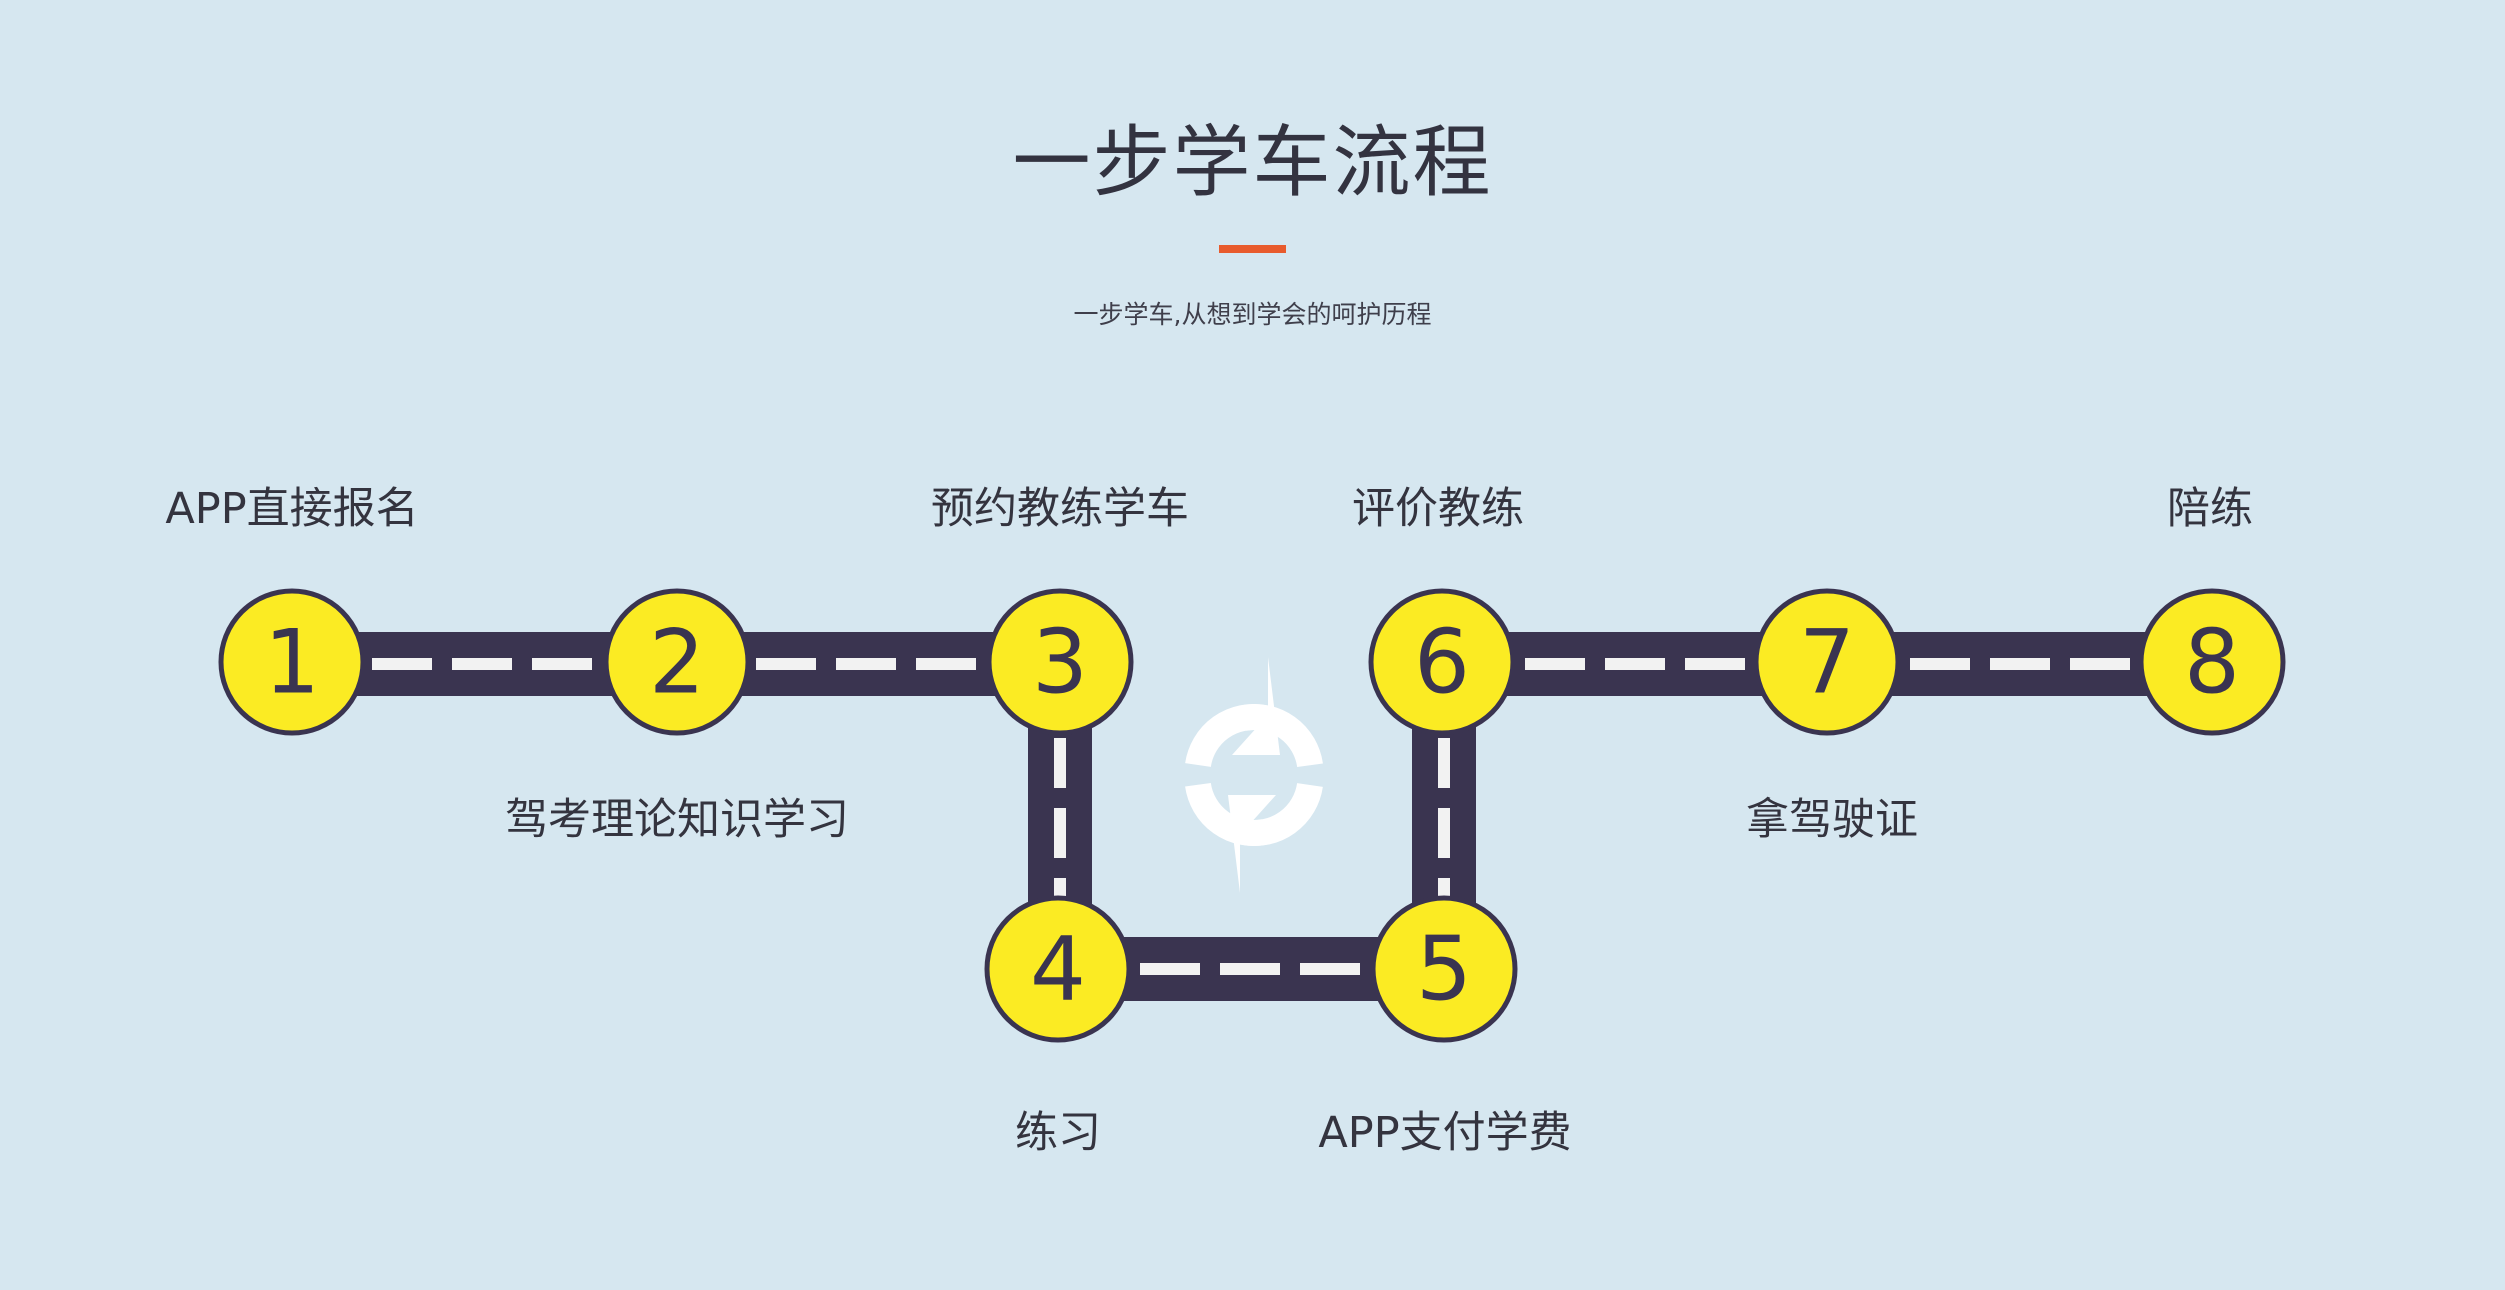 This screenshot has height=1290, width=2505. I want to click on step-number-5: 5, so click(1444, 969).